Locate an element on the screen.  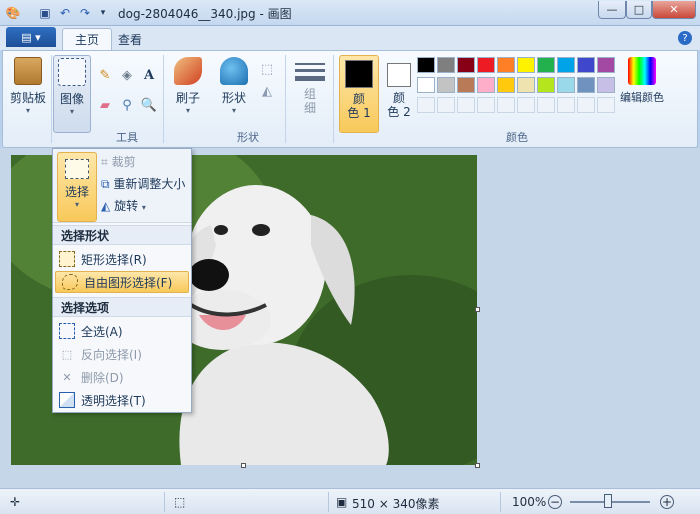
tools-group-label: 工具 is located at coordinates (127, 137).